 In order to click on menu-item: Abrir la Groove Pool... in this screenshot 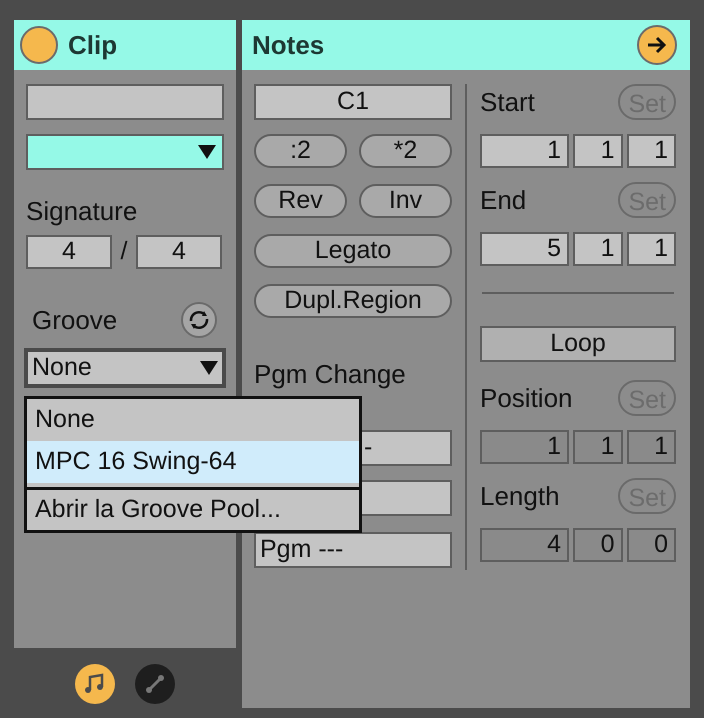, I will do `click(193, 510)`.